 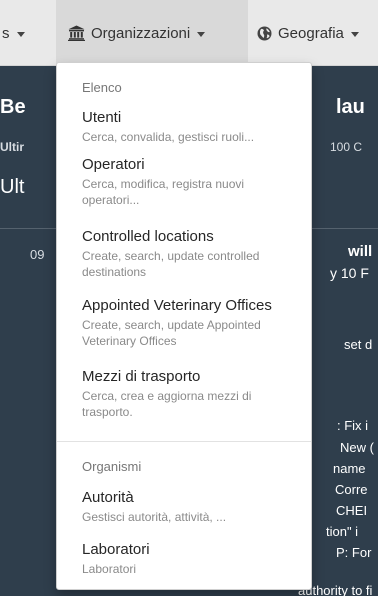 I want to click on news-text-fragment: set d, so click(x=358, y=344).